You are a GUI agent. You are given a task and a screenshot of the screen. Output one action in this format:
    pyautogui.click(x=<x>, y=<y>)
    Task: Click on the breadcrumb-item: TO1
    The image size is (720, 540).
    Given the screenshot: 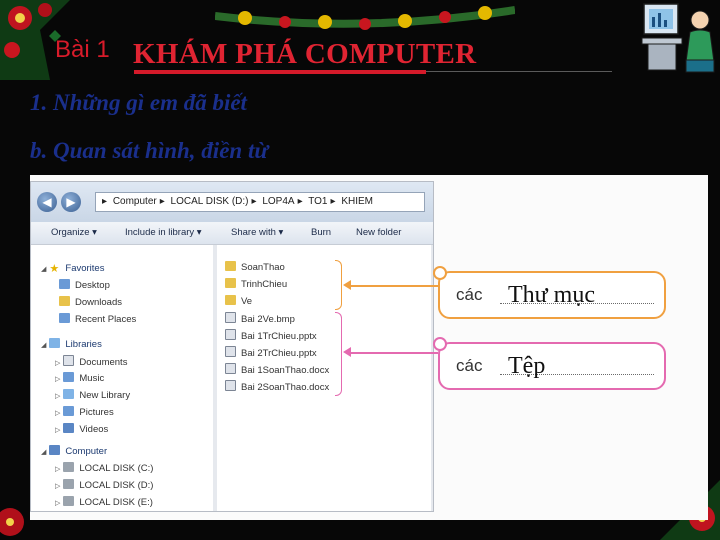 What is the action you would take?
    pyautogui.click(x=317, y=201)
    